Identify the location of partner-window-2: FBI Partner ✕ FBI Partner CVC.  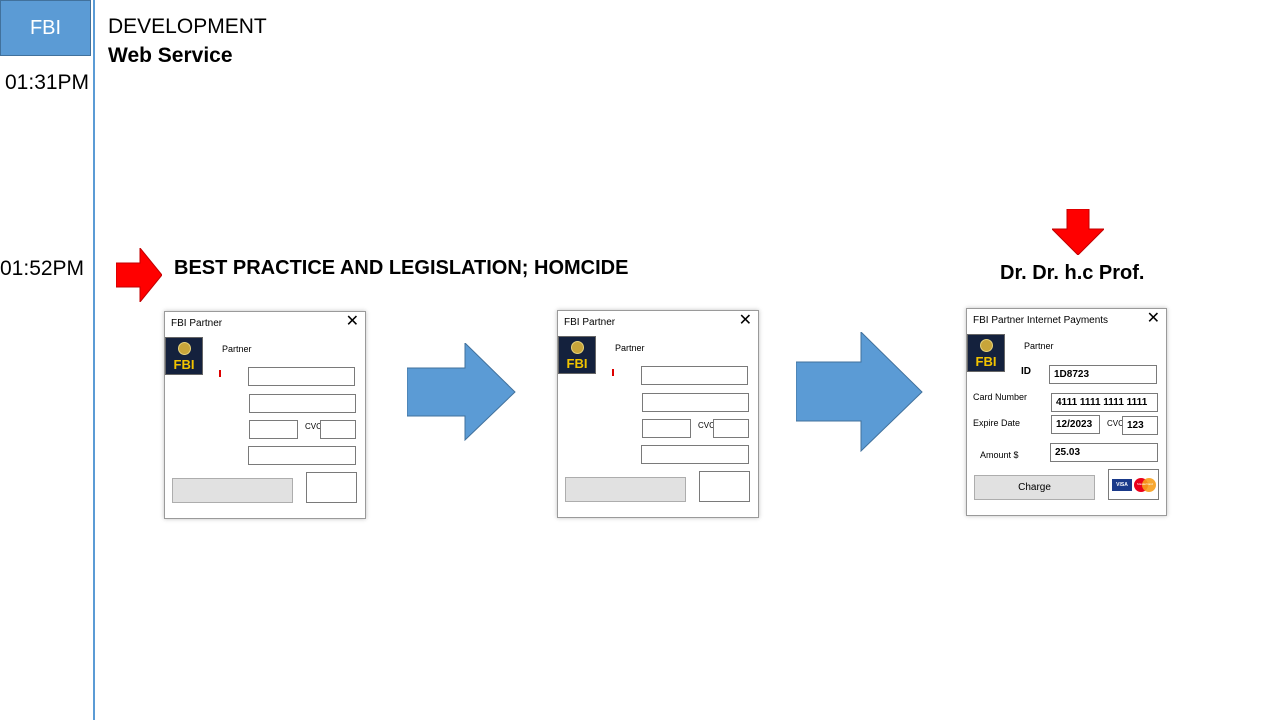
(658, 414).